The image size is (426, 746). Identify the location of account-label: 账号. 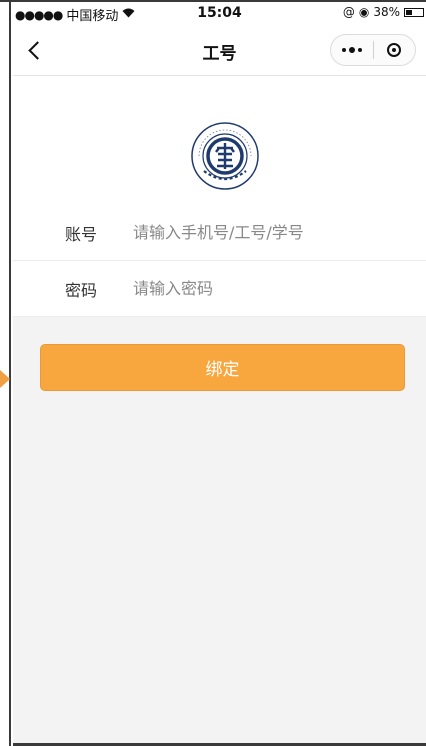
(81, 234).